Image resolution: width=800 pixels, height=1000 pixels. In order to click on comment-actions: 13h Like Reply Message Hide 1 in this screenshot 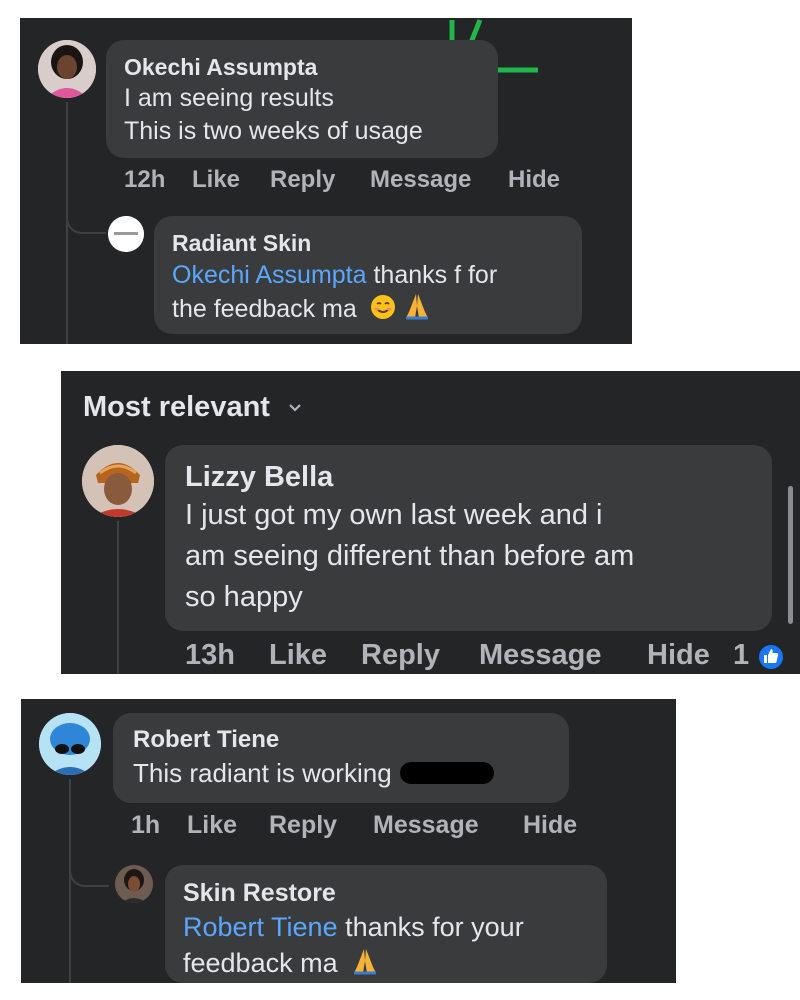, I will do `click(490, 656)`.